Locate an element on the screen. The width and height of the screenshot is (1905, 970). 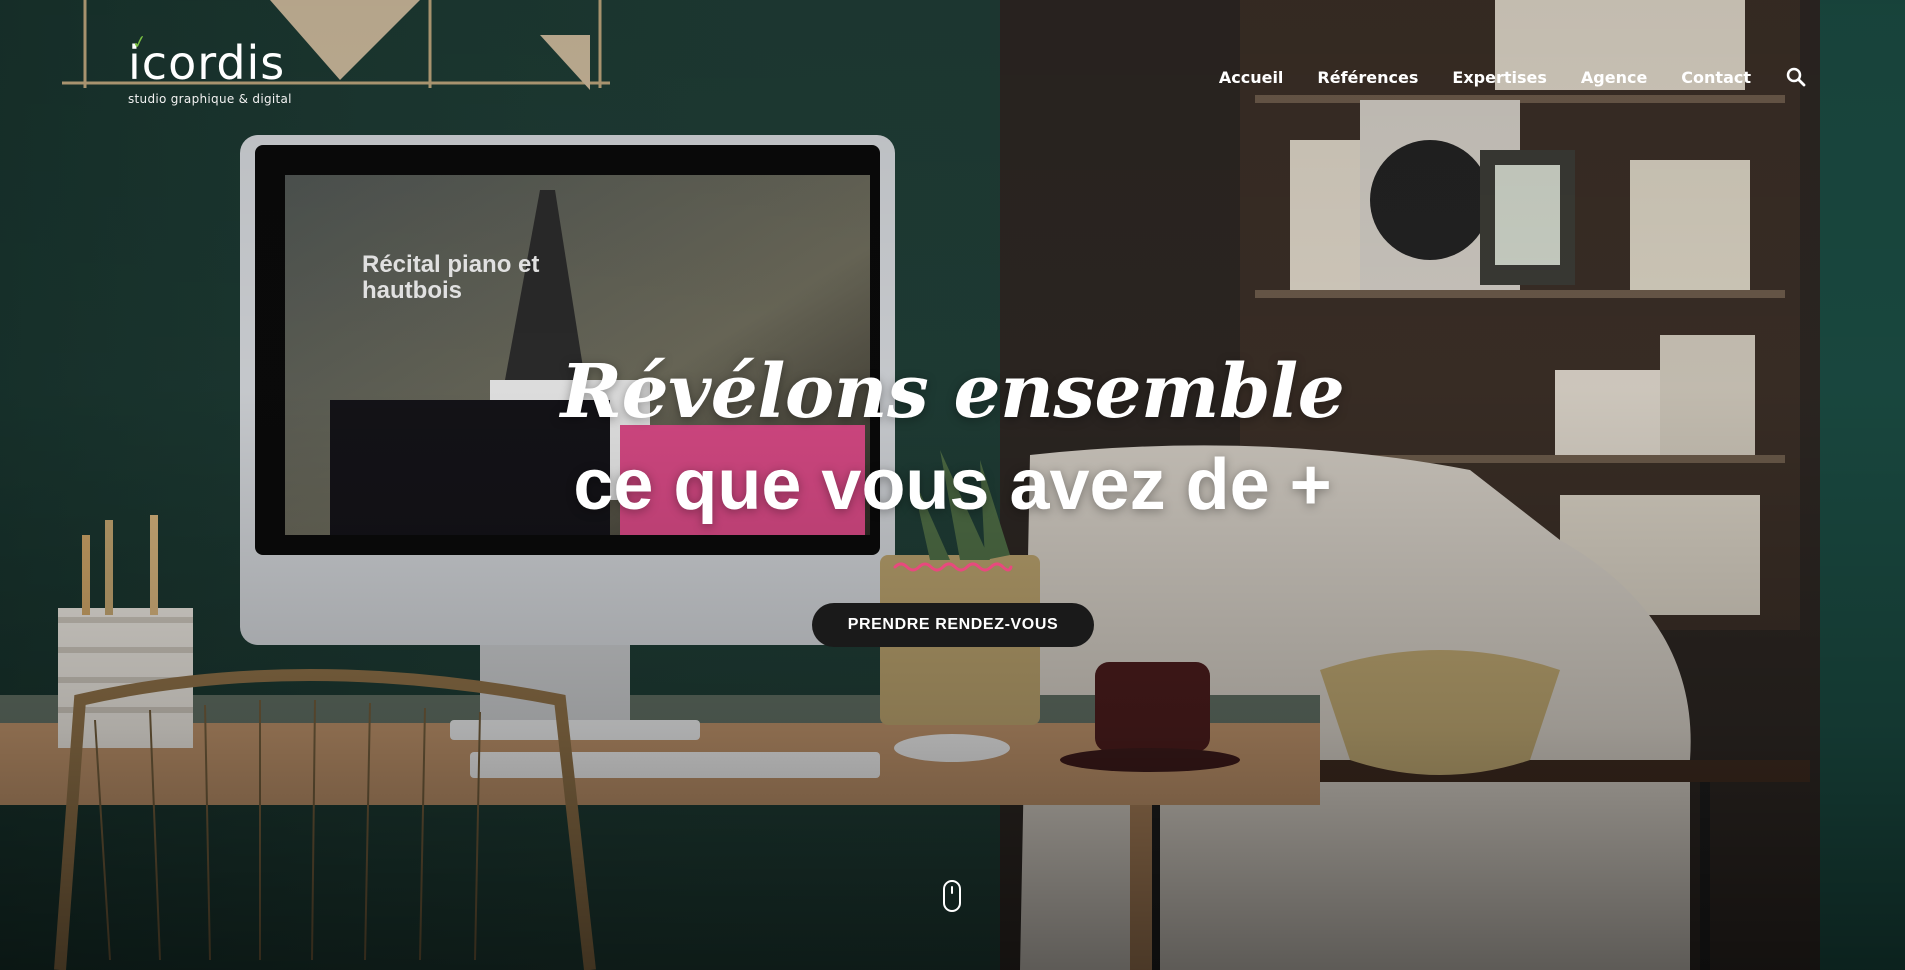
logo-wordmark: icordis is located at coordinates (207, 63).